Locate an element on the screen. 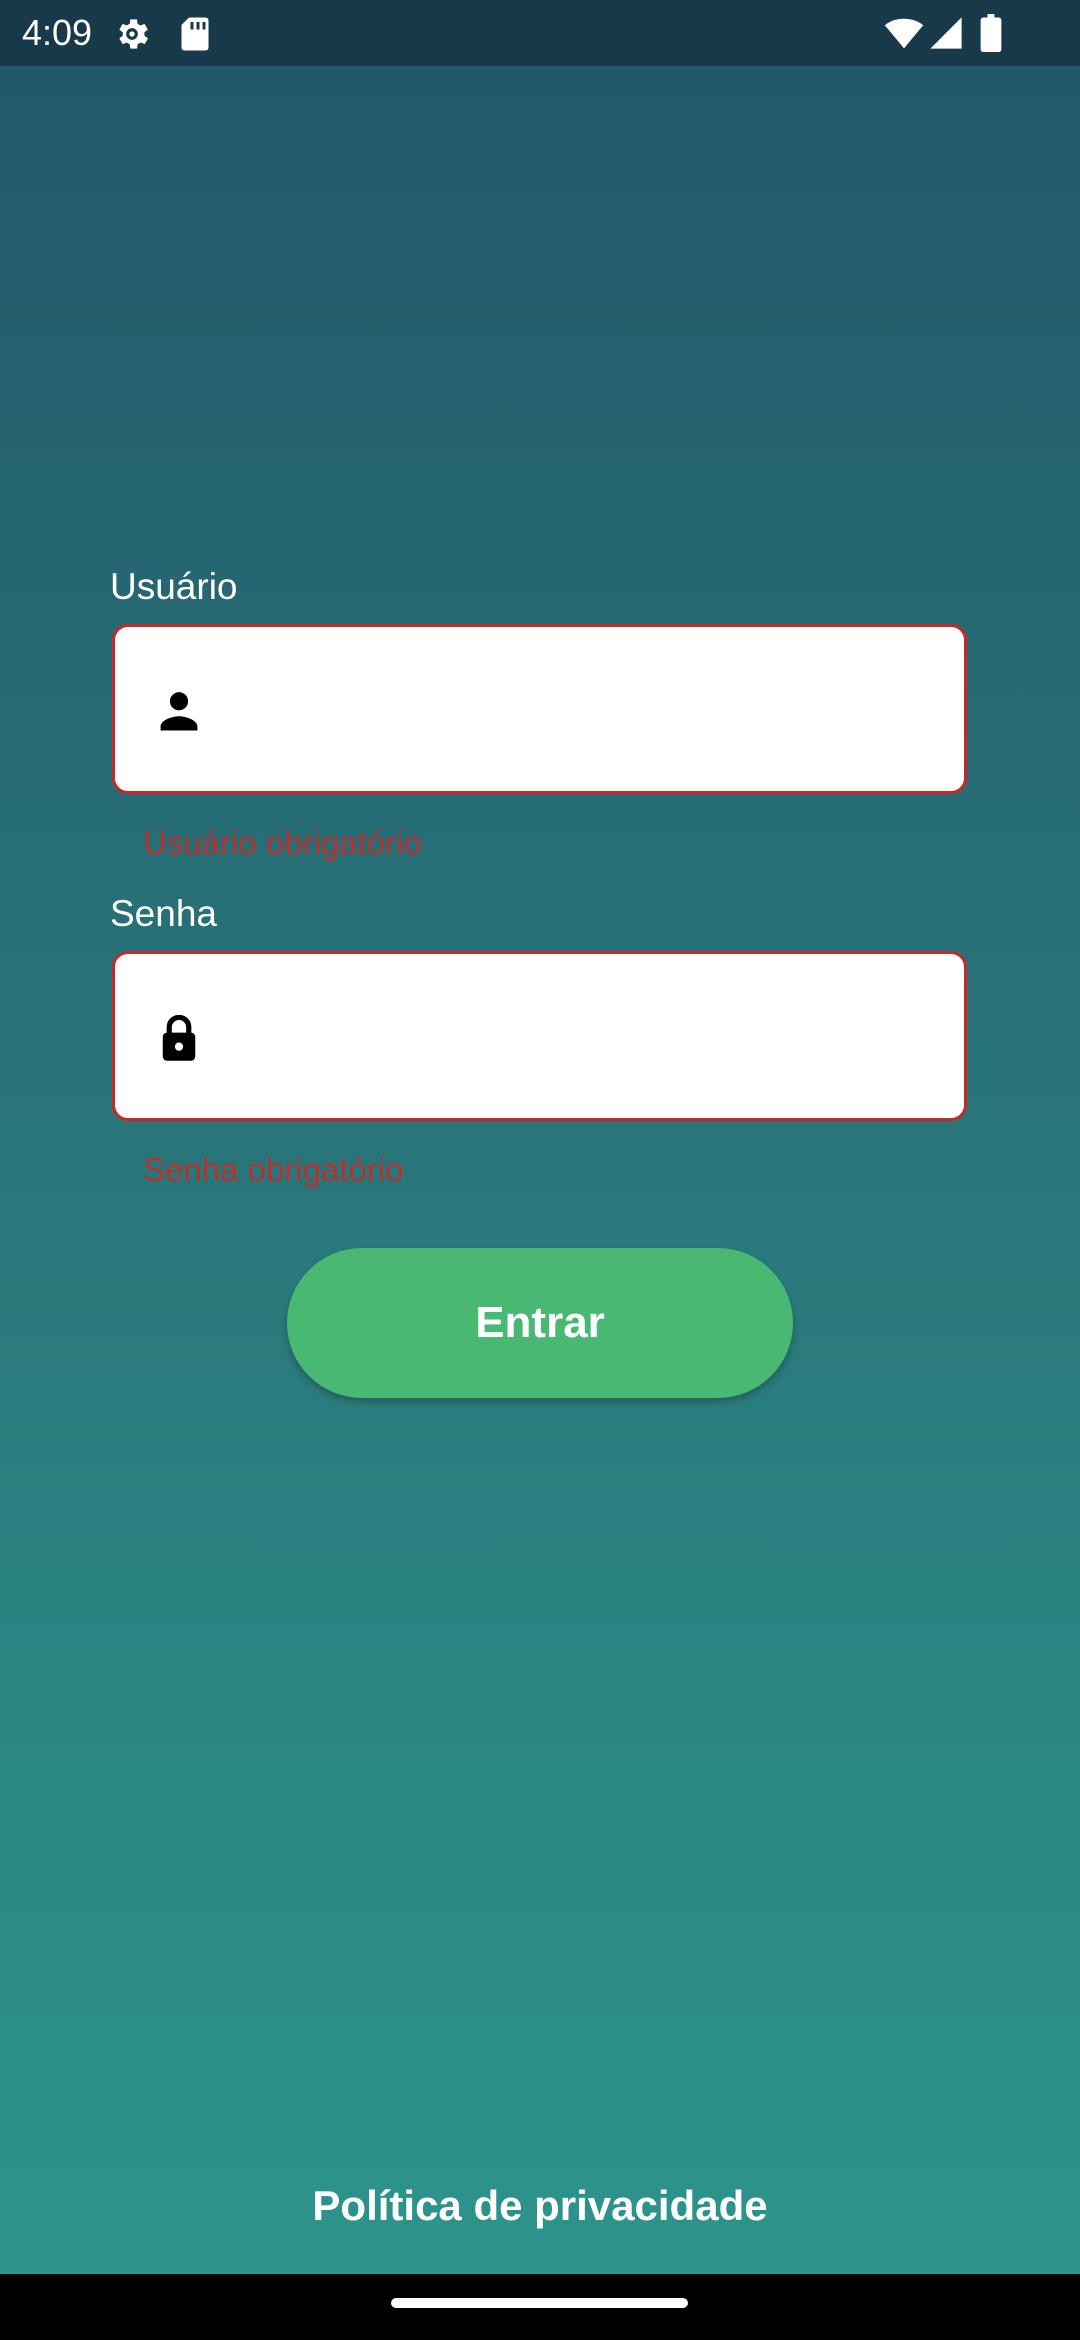 Image resolution: width=1080 pixels, height=2340 pixels. login-button: Entrar is located at coordinates (540, 1323).